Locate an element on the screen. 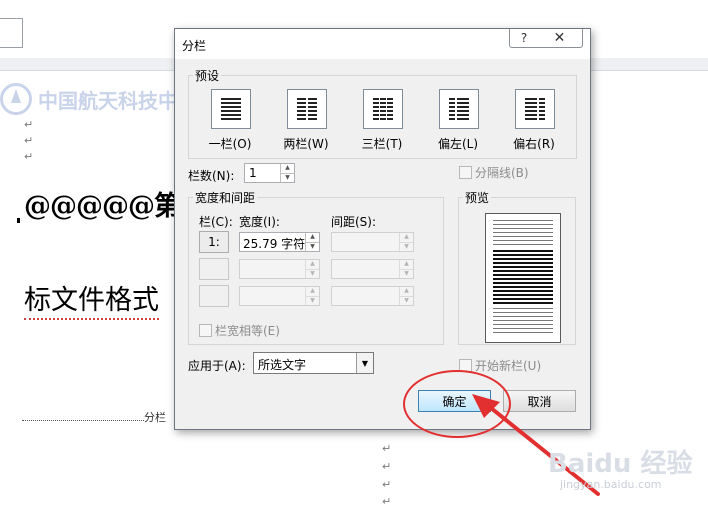 The image size is (708, 508). dialog-titlebar: 分栏 ? ✕ is located at coordinates (382, 44).